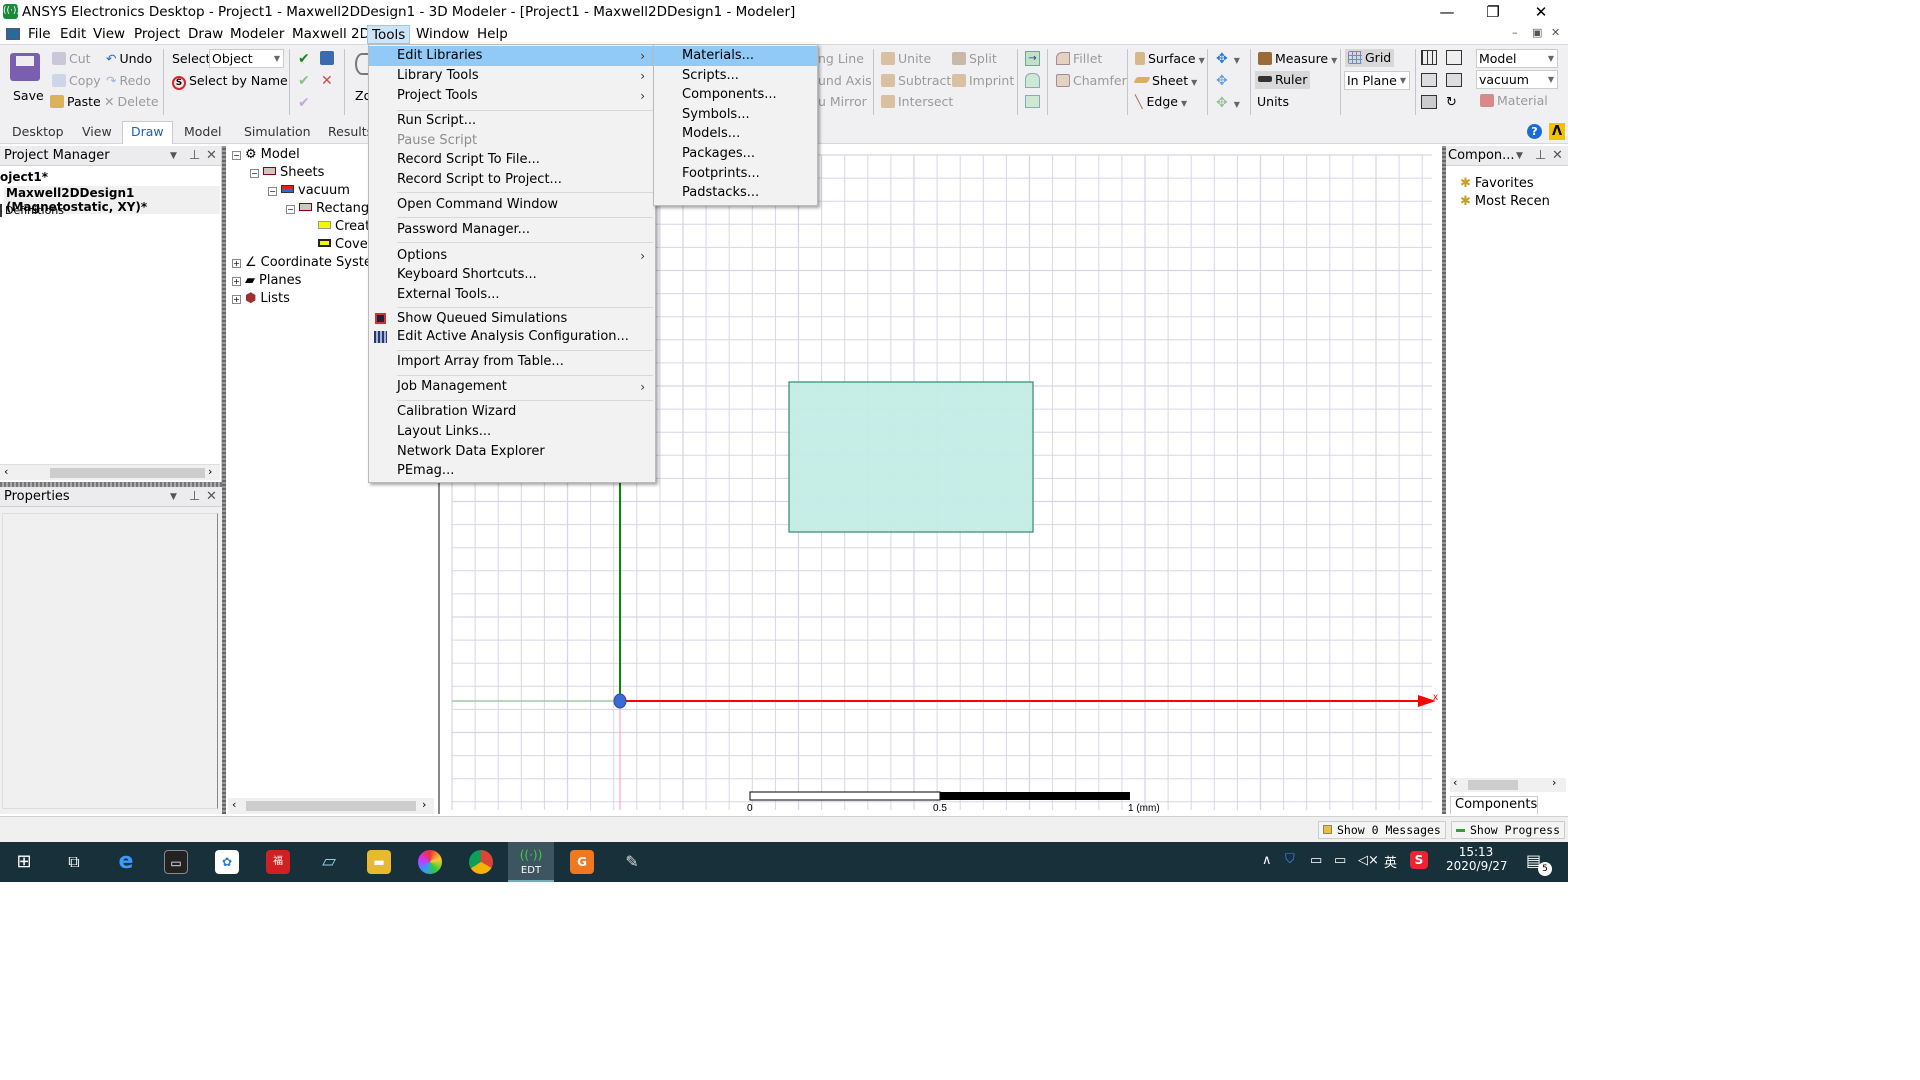  What do you see at coordinates (157, 34) in the screenshot?
I see `menu-project: Project` at bounding box center [157, 34].